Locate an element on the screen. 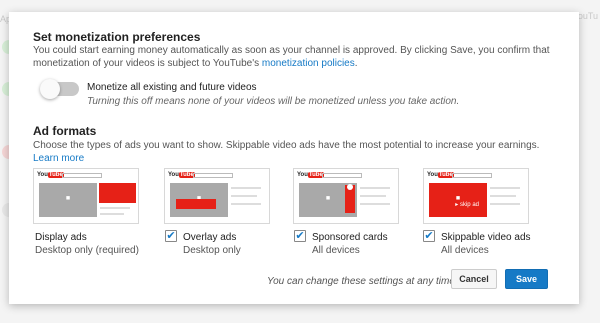 This screenshot has height=323, width=600. skip-ad-graphic: ▸ skip ad is located at coordinates (467, 205).